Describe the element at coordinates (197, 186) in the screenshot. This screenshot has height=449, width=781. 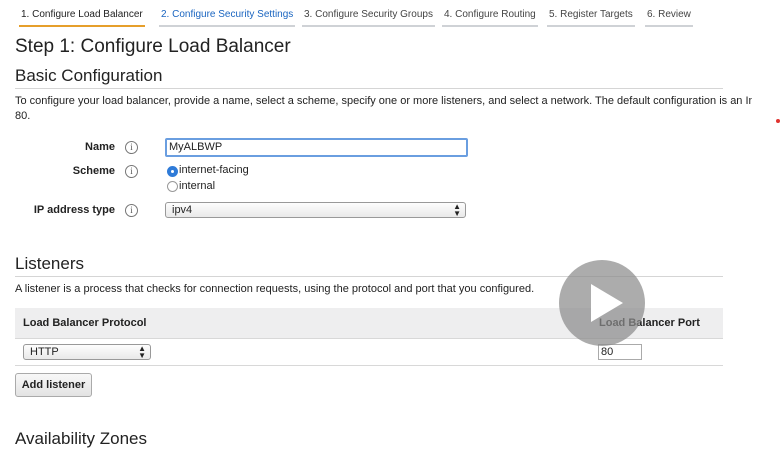
I see `scheme-option-label: internal` at that location.